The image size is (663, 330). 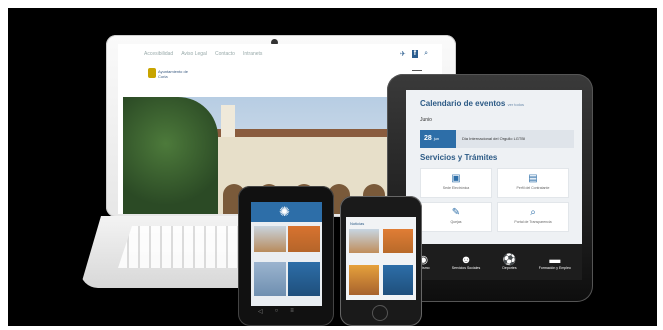 I want to click on service-label: Perfil del Contratante, so click(x=533, y=188).